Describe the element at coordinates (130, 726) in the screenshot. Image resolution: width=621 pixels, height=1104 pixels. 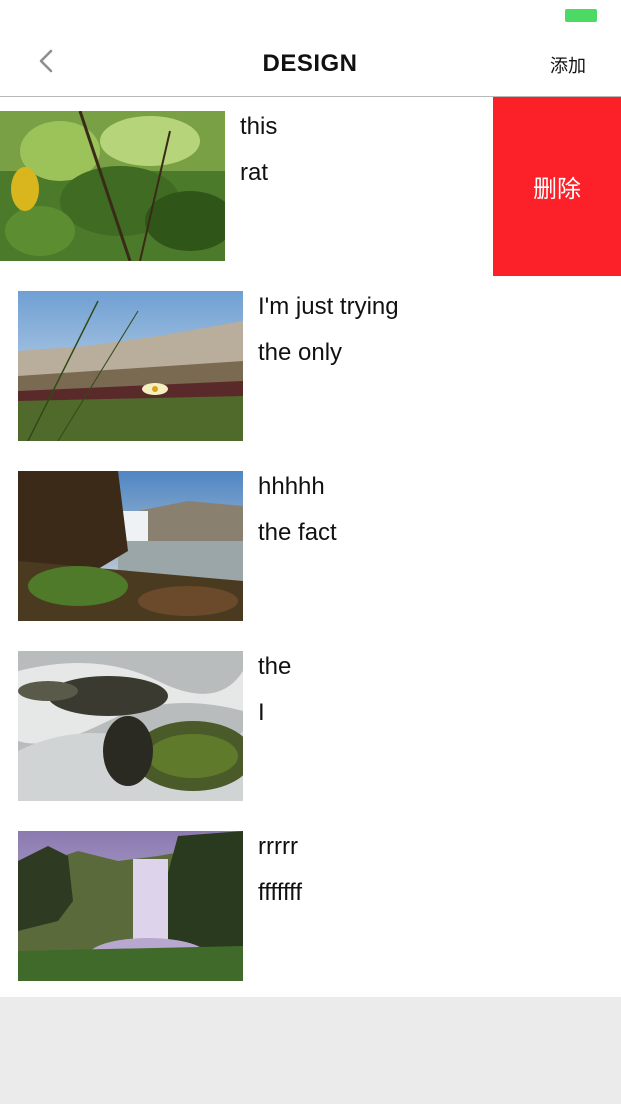
I see `river-rocks-long-exposure-photo` at that location.